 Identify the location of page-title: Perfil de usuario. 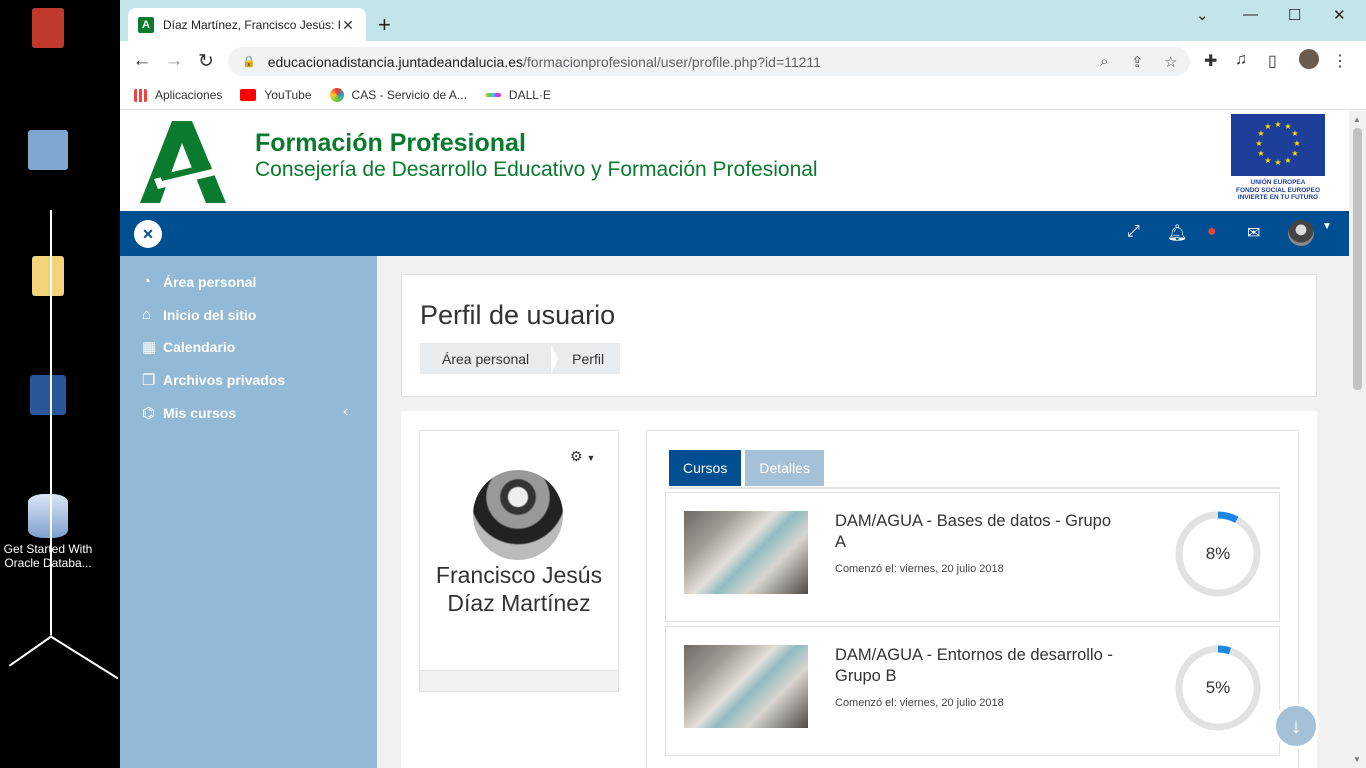
(518, 315).